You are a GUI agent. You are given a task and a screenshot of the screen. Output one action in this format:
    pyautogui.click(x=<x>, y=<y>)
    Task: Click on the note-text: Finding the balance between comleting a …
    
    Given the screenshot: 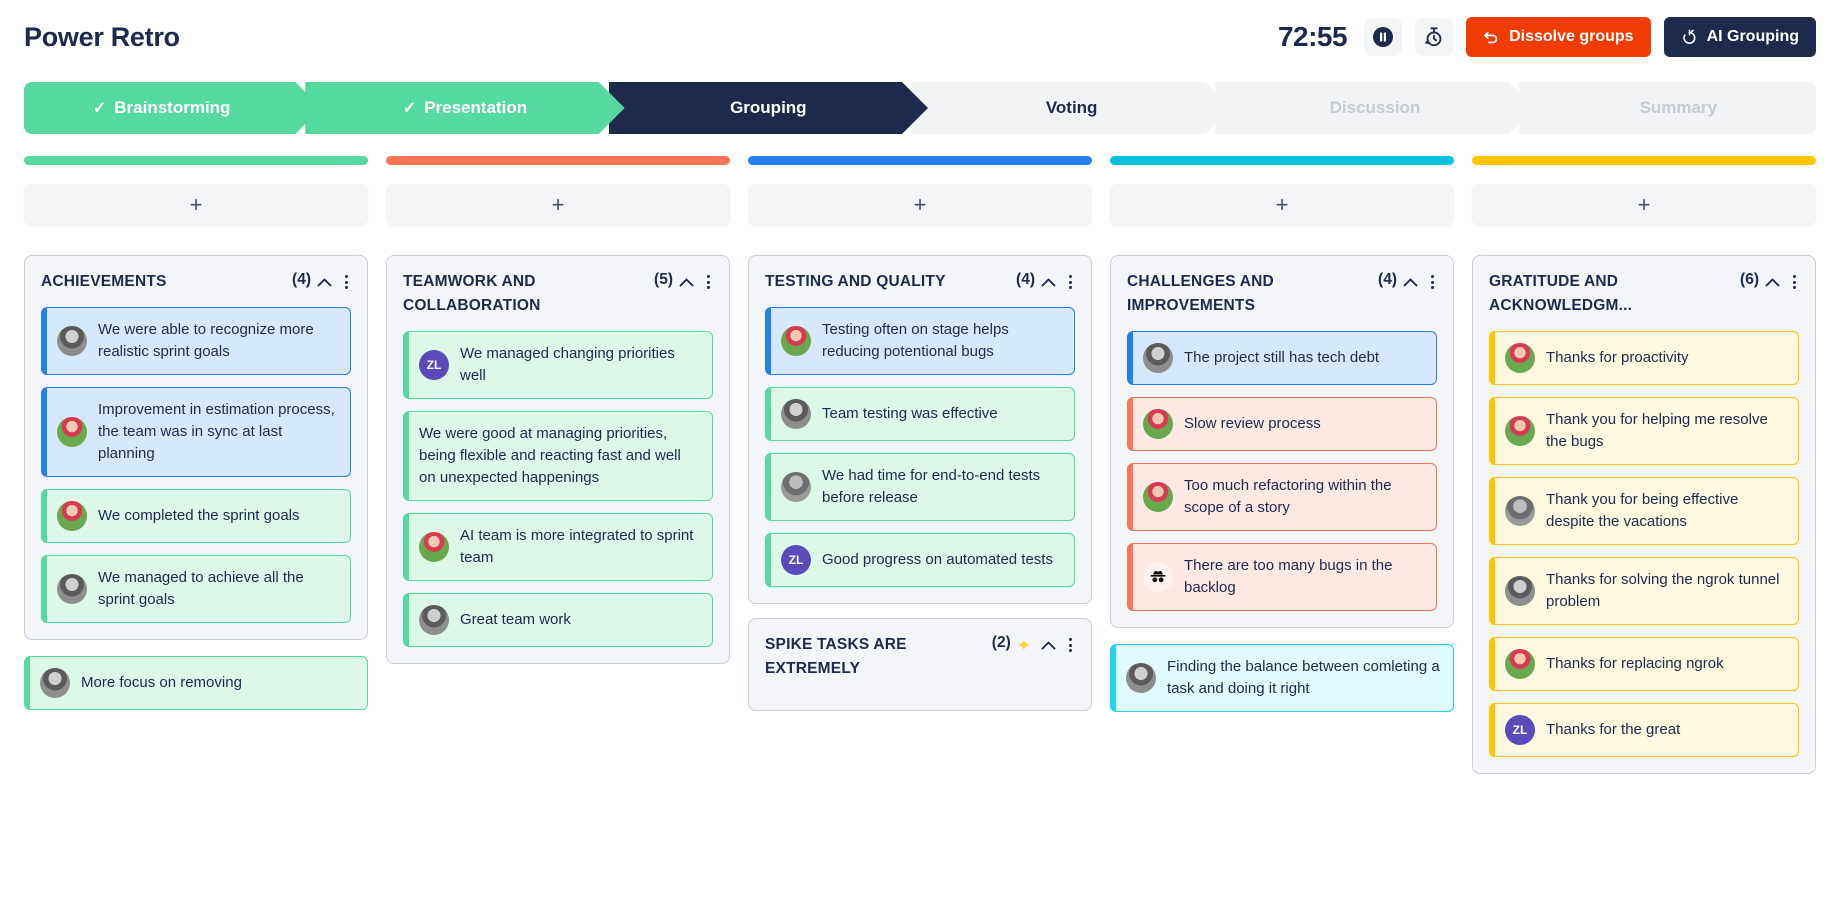 What is the action you would take?
    pyautogui.click(x=1303, y=678)
    